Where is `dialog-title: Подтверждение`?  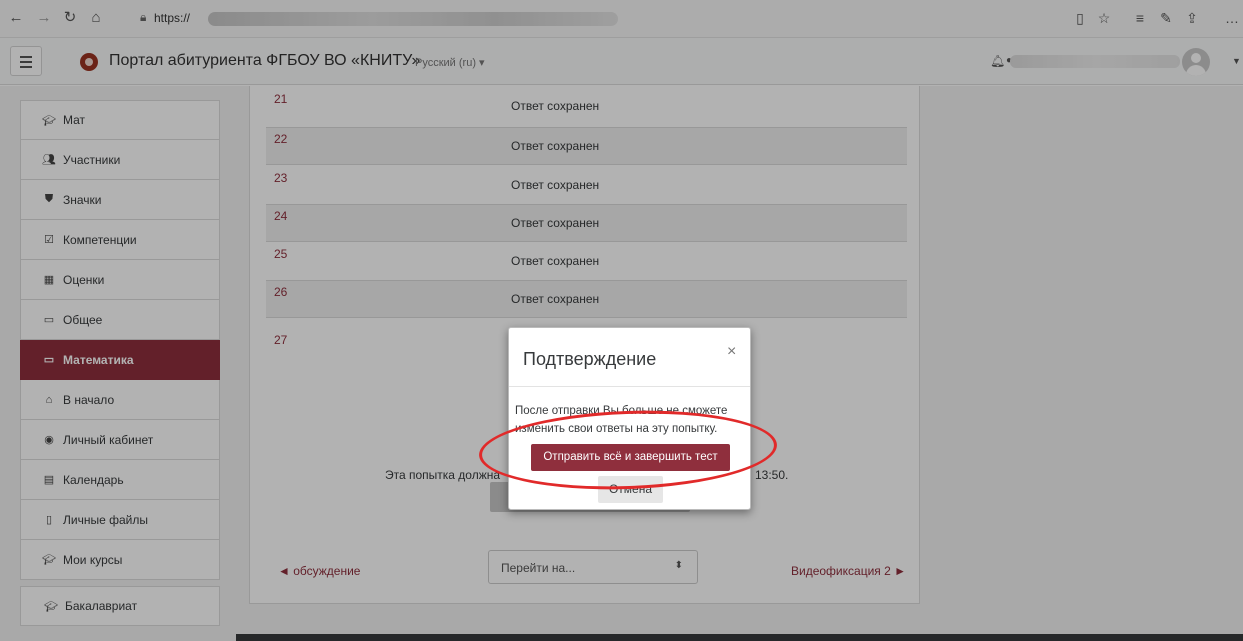 dialog-title: Подтверждение is located at coordinates (590, 359).